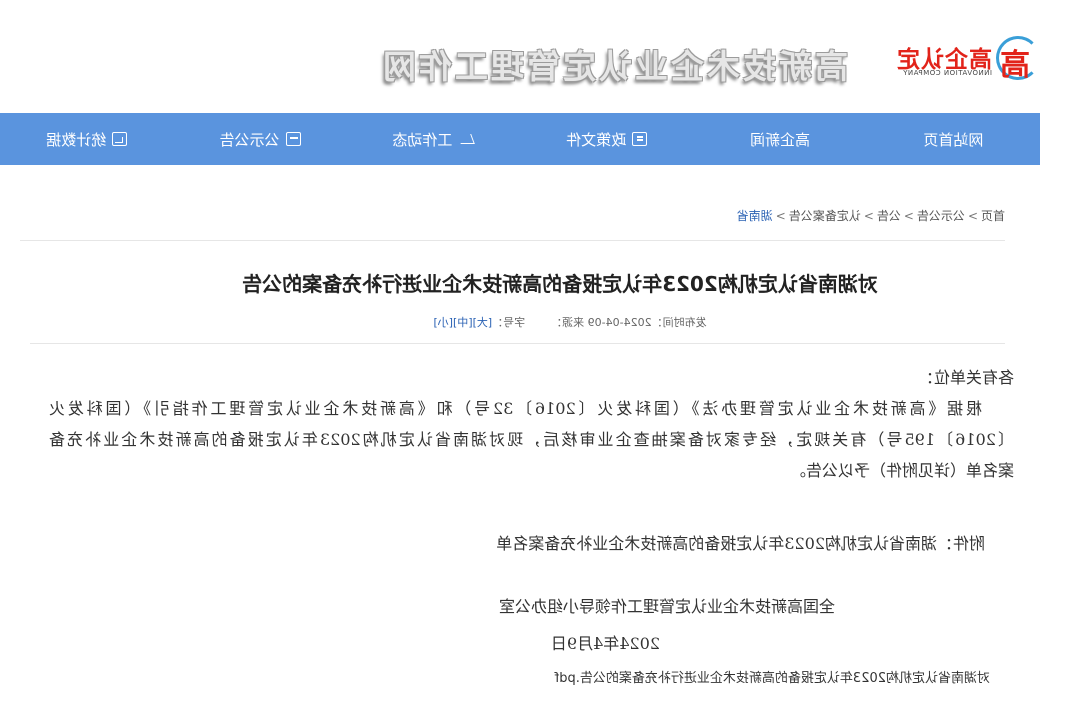 Image resolution: width=1080 pixels, height=702 pixels. I want to click on greeting: 各有关单位：, so click(965, 377).